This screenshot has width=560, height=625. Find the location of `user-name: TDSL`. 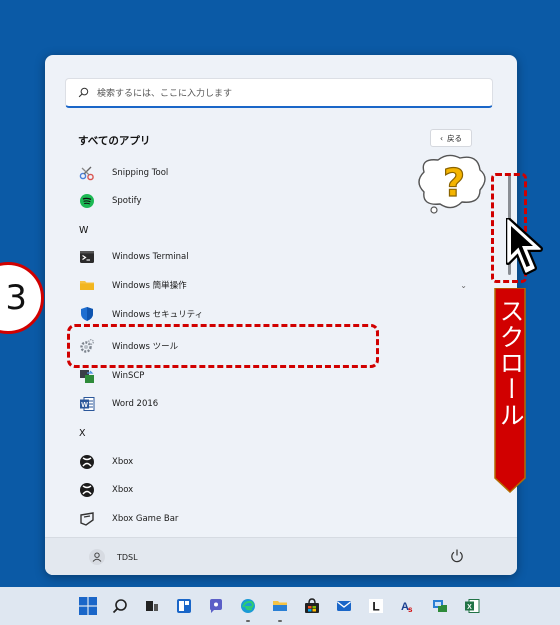

user-name: TDSL is located at coordinates (127, 557).